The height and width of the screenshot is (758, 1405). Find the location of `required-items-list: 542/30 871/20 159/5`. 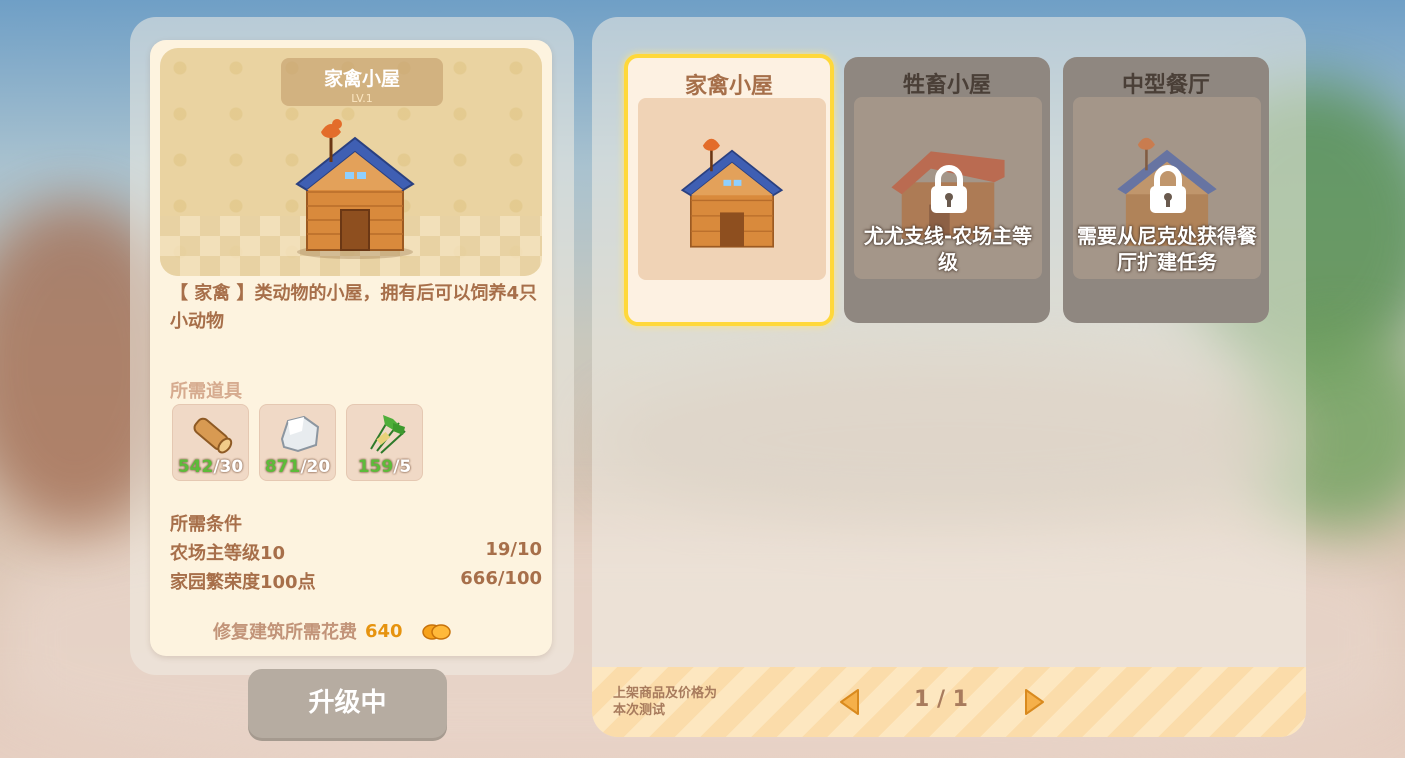

required-items-list: 542/30 871/20 159/5 is located at coordinates (297, 442).